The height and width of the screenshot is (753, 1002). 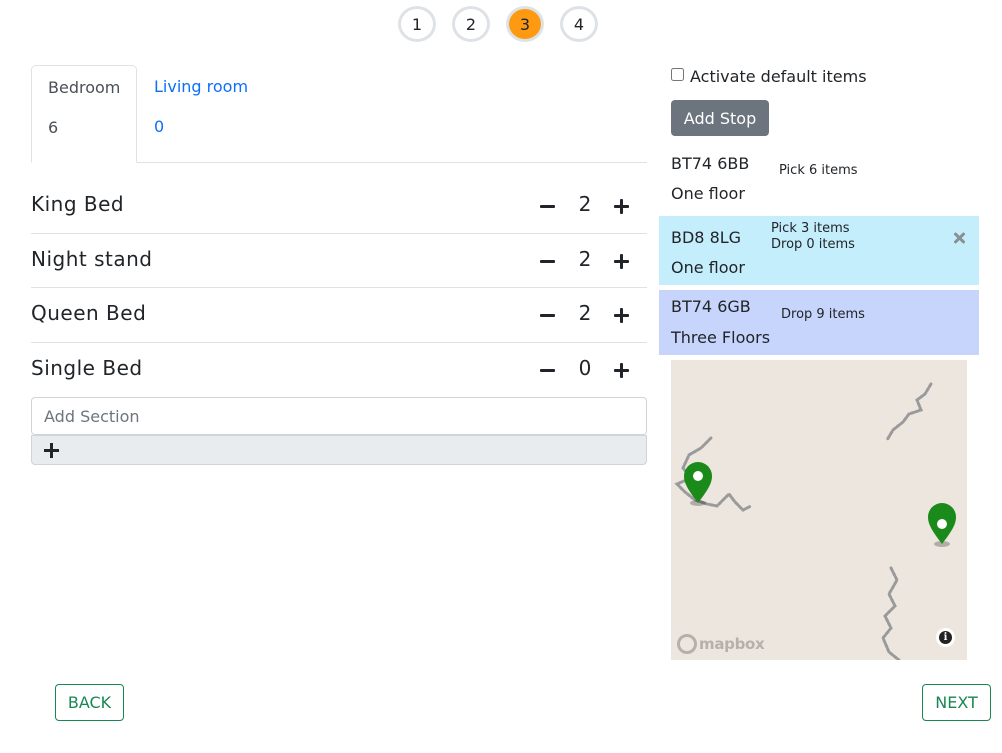 What do you see at coordinates (778, 76) in the screenshot?
I see `default-items-label: Activate default items` at bounding box center [778, 76].